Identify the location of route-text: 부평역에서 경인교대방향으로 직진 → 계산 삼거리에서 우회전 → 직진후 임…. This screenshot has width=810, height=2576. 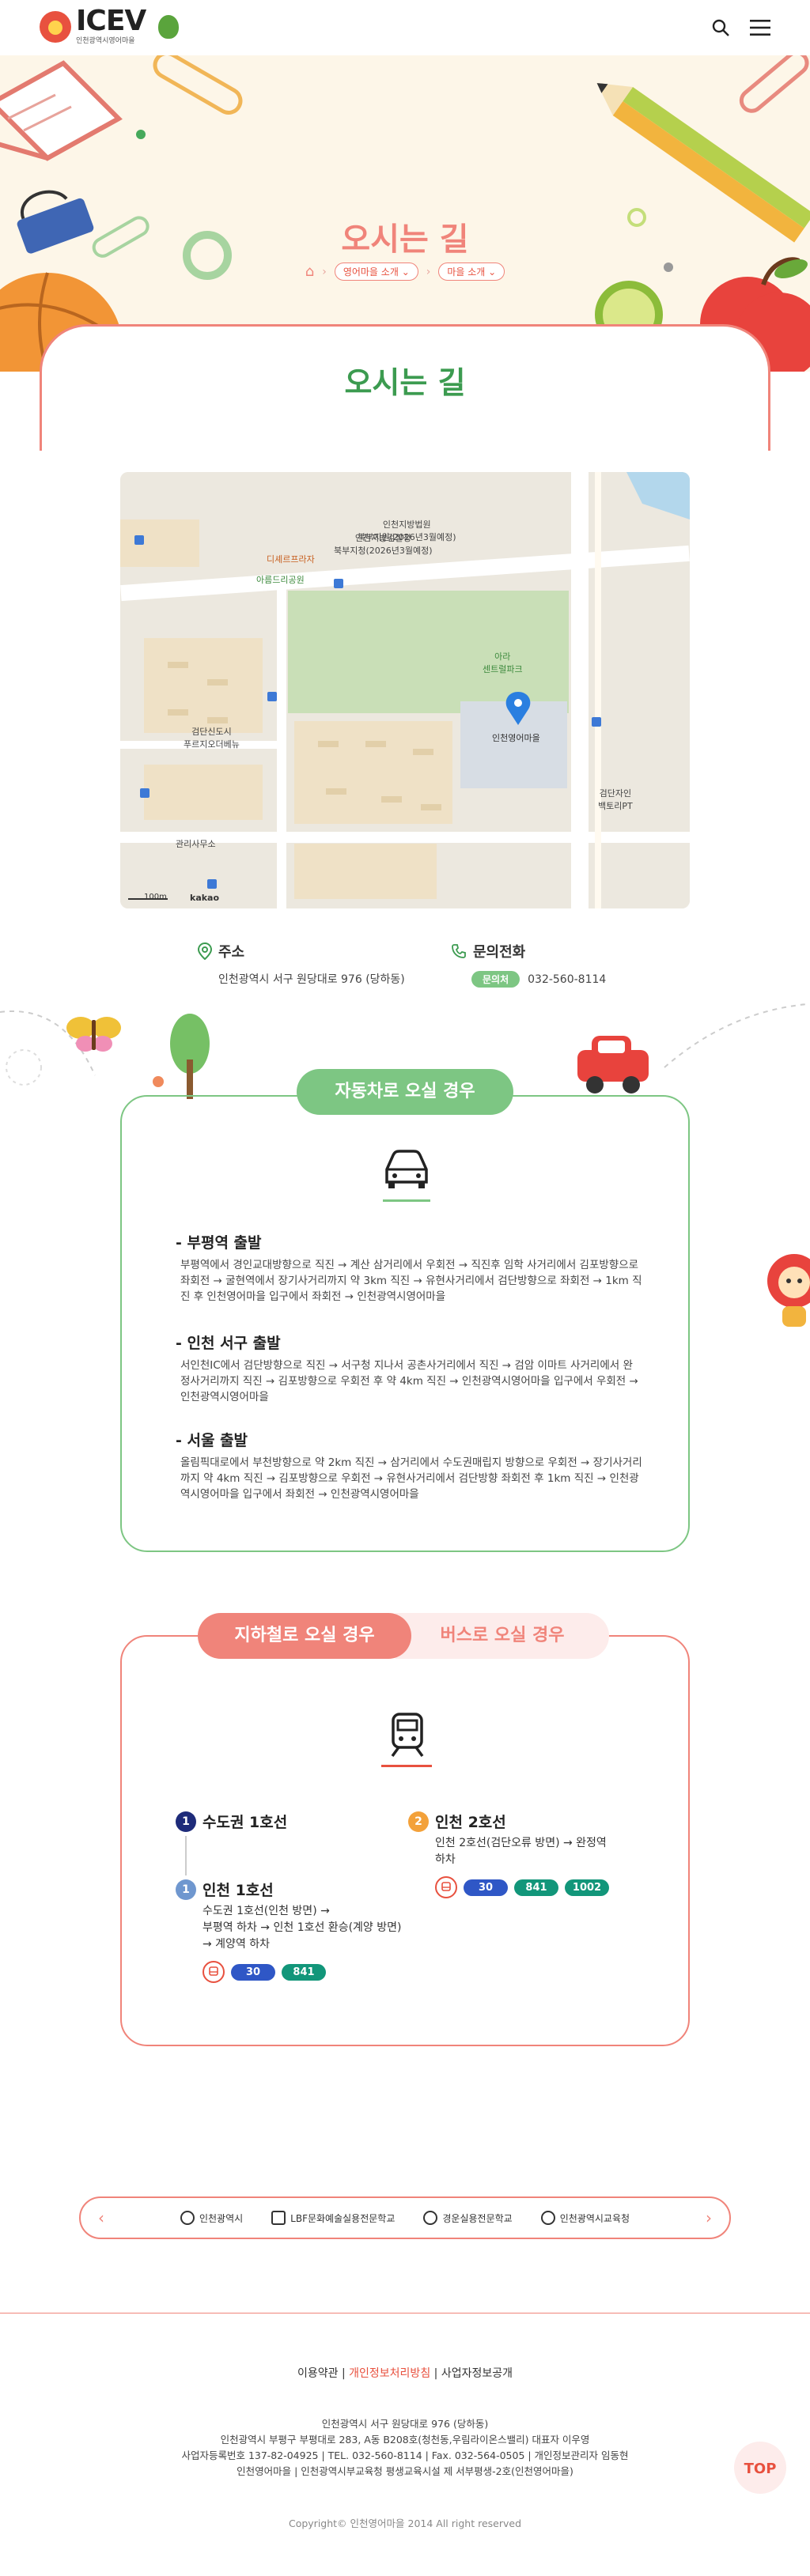
(411, 1281).